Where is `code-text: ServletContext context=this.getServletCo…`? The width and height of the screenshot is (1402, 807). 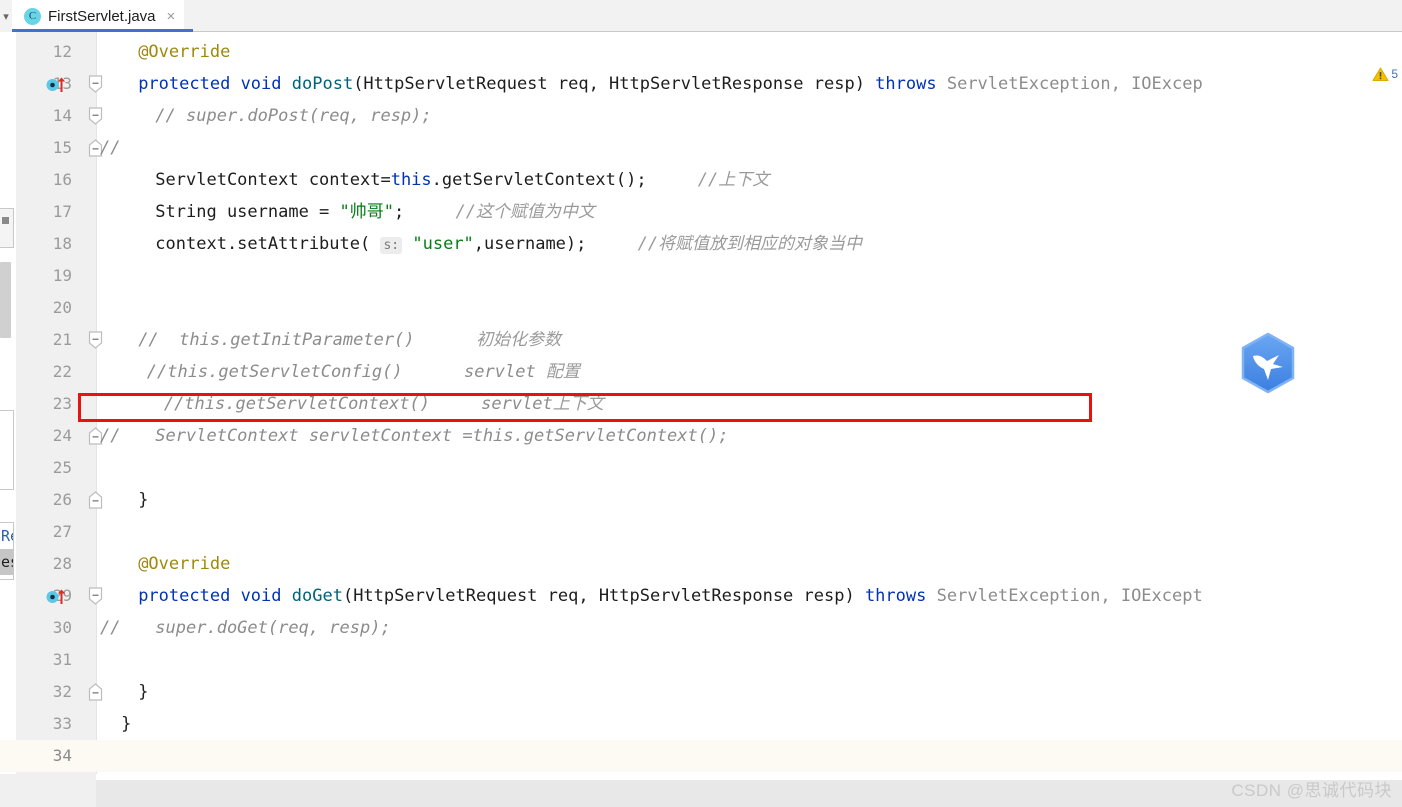
code-text: ServletContext context=this.getServletCo… is located at coordinates (462, 180).